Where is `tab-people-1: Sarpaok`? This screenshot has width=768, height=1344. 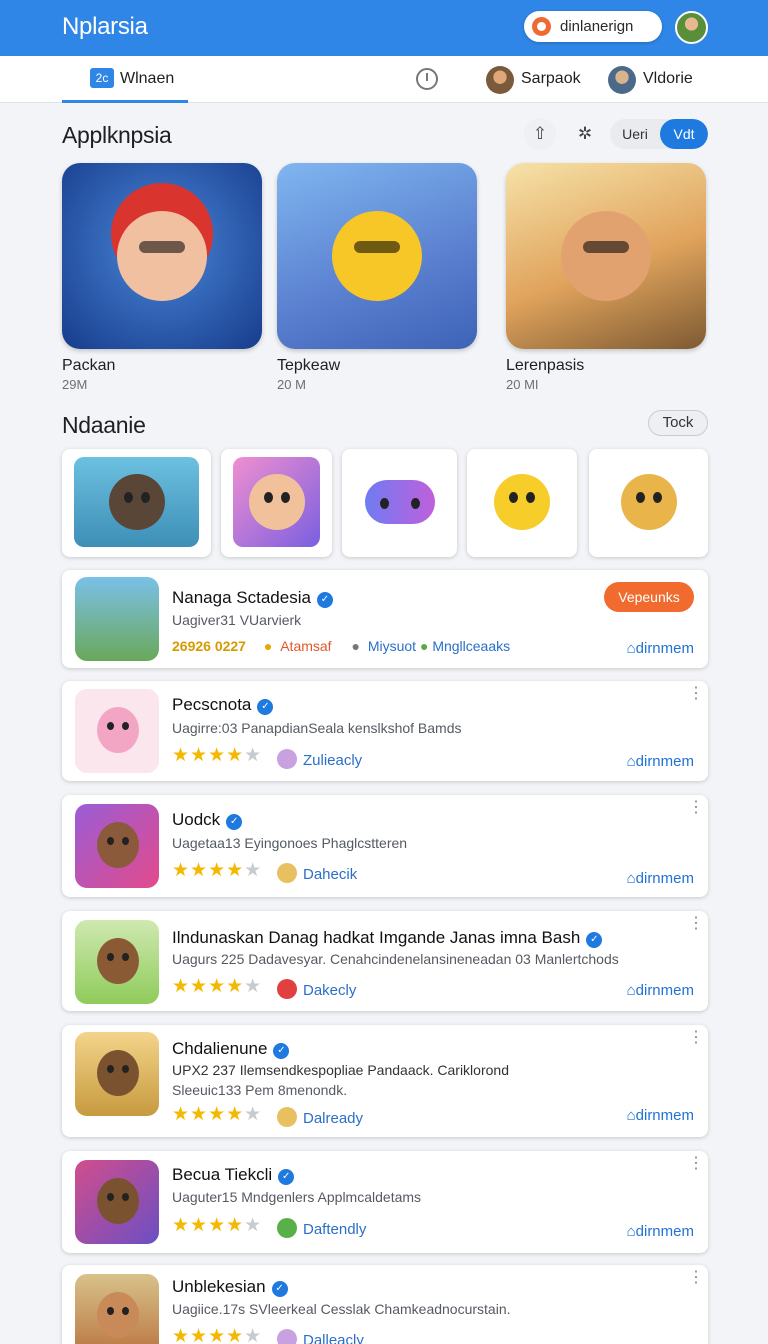
tab-people-1: Sarpaok is located at coordinates (551, 79).